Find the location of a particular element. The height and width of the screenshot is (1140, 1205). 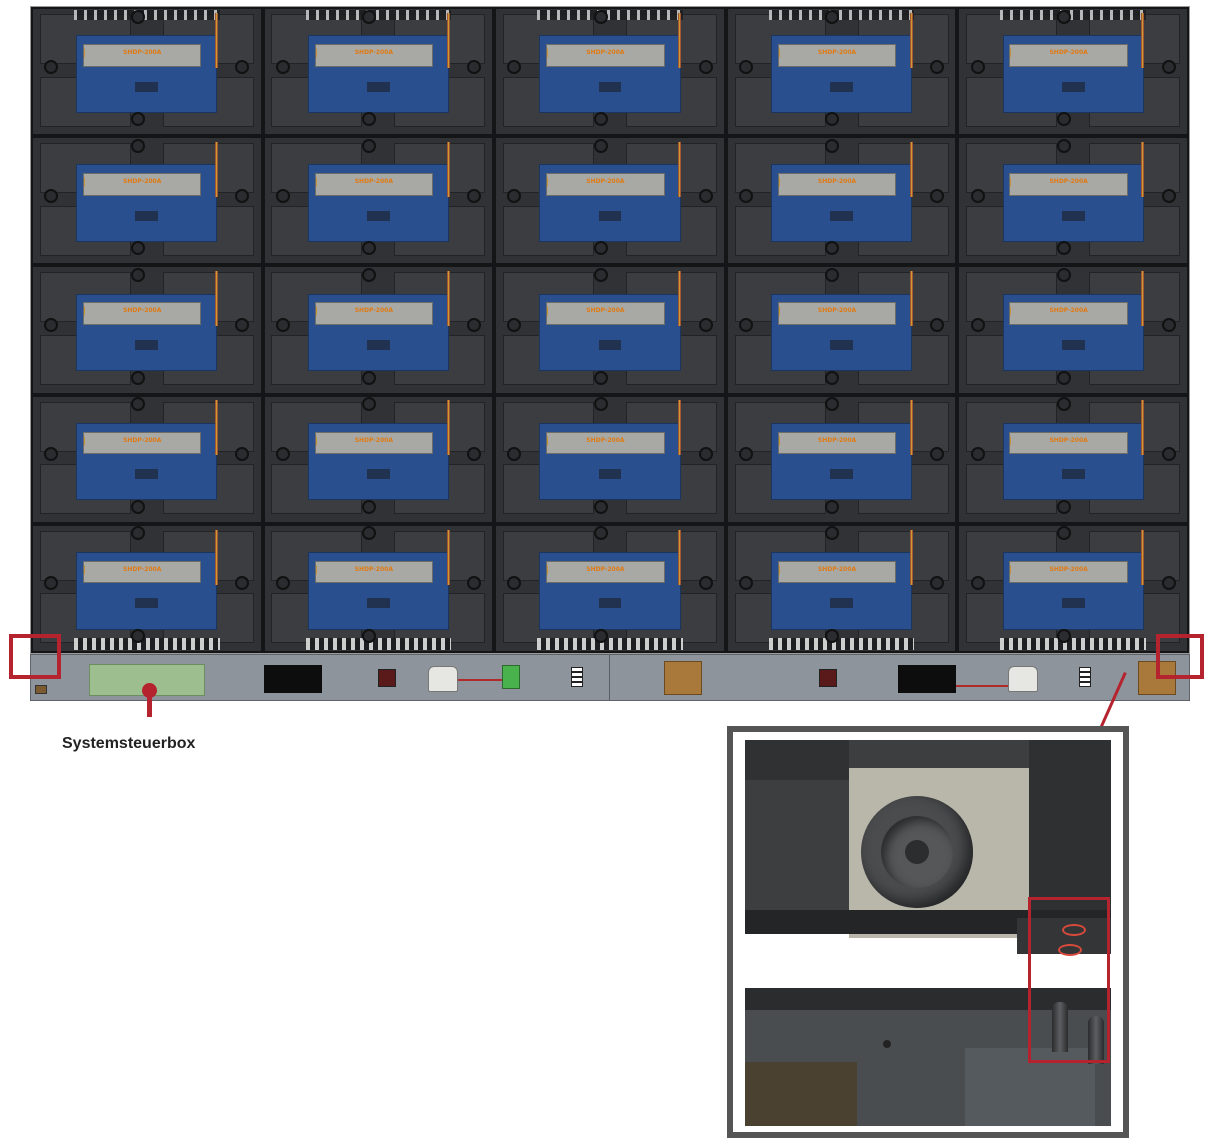

lower-rail-brown-part is located at coordinates (801, 1094).